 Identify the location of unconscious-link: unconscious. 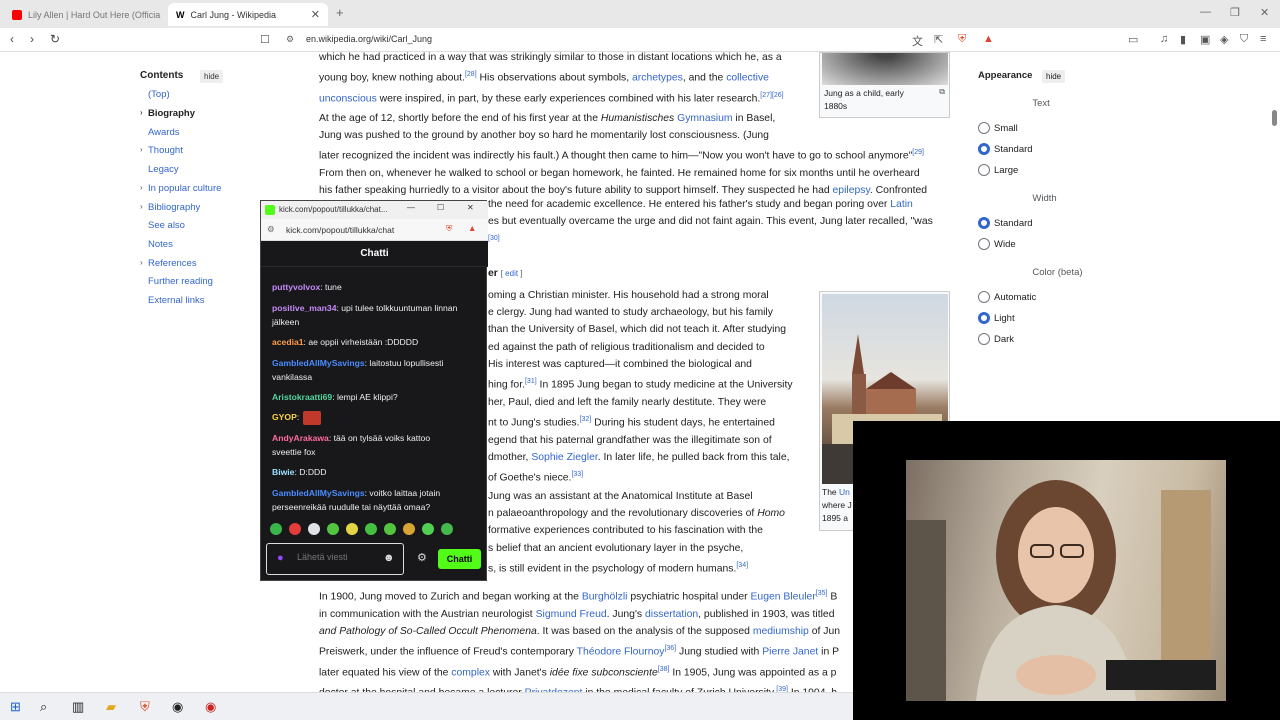
(348, 98).